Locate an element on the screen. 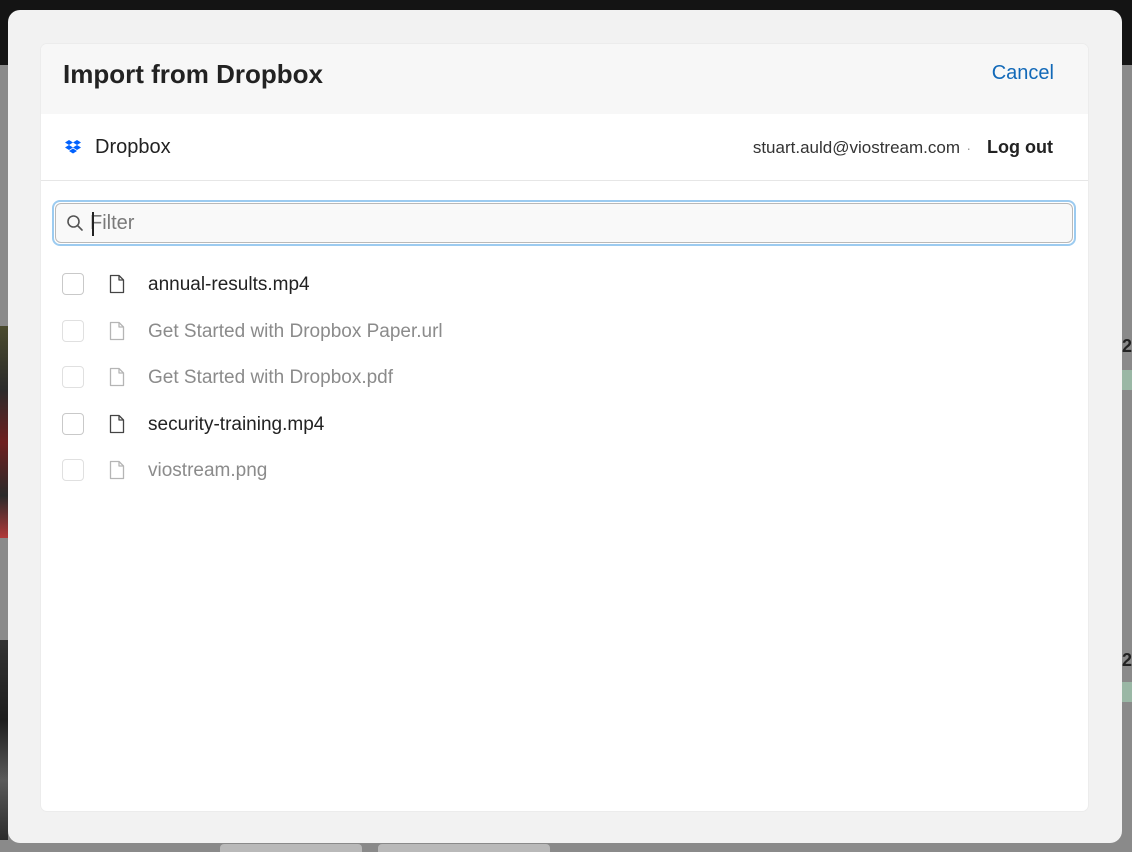 This screenshot has height=852, width=1132. filter-field is located at coordinates (564, 223).